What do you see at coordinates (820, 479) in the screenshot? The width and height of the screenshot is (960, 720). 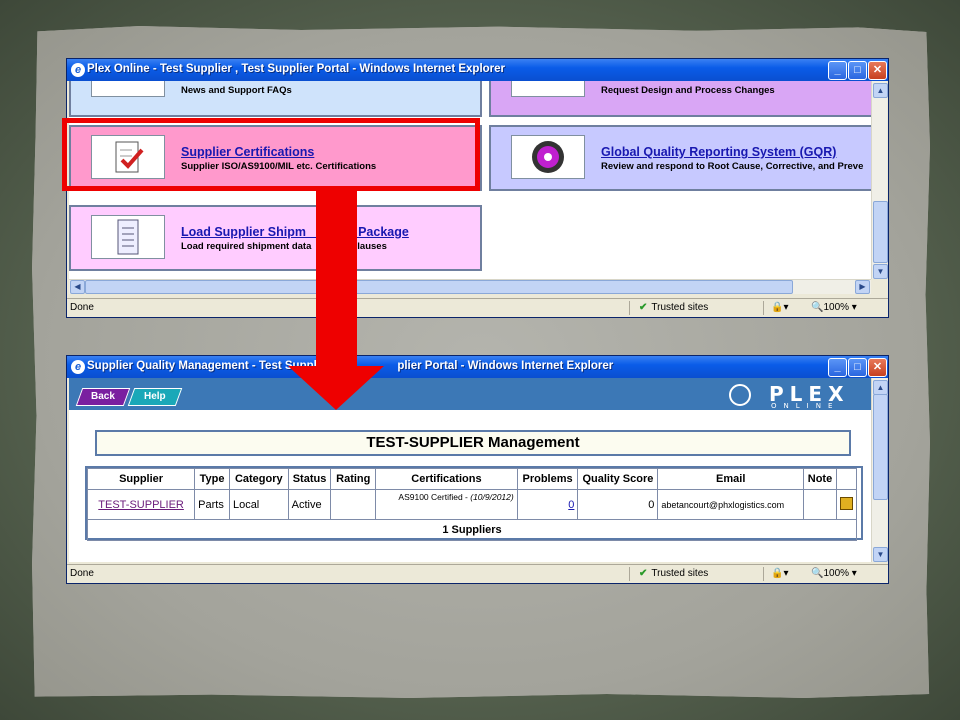 I see `column-header: Note` at bounding box center [820, 479].